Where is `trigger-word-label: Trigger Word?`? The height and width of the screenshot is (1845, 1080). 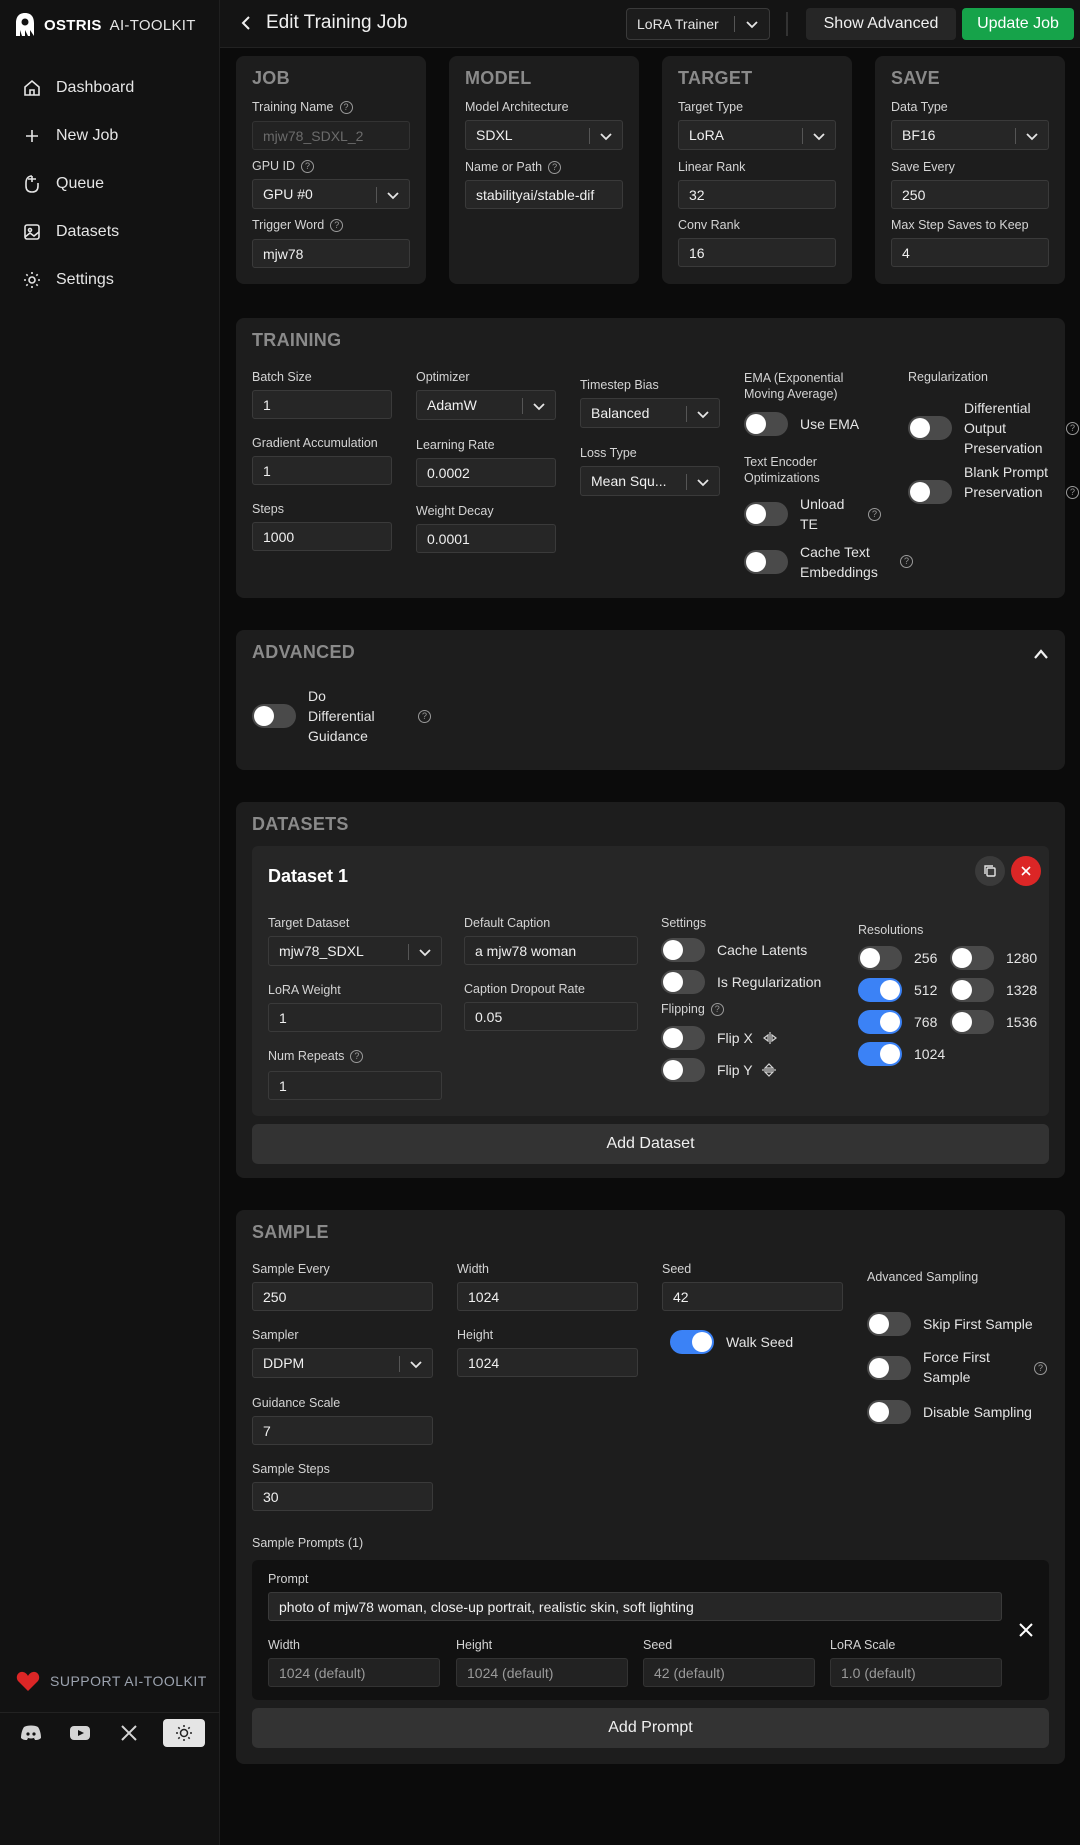
trigger-word-label: Trigger Word? is located at coordinates (298, 225).